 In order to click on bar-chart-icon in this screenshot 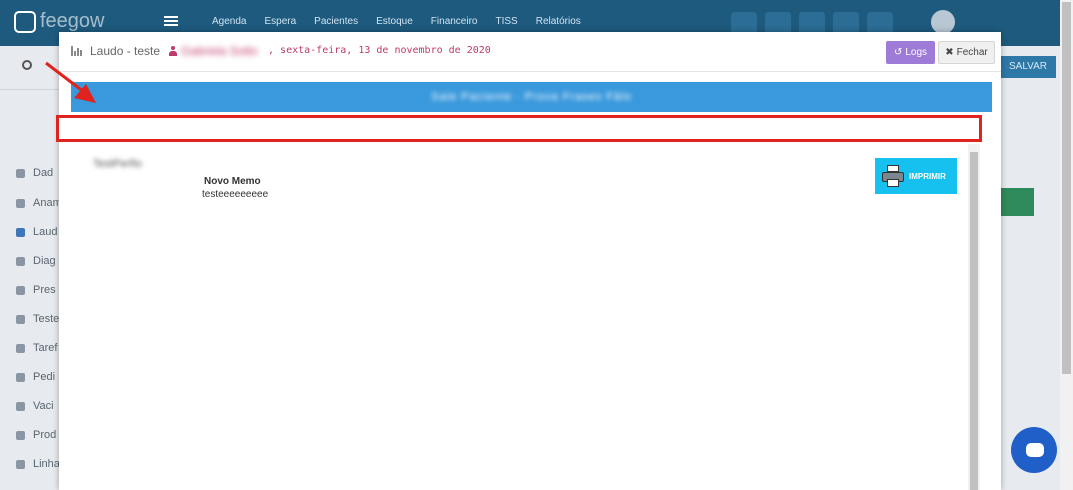, I will do `click(77, 51)`.